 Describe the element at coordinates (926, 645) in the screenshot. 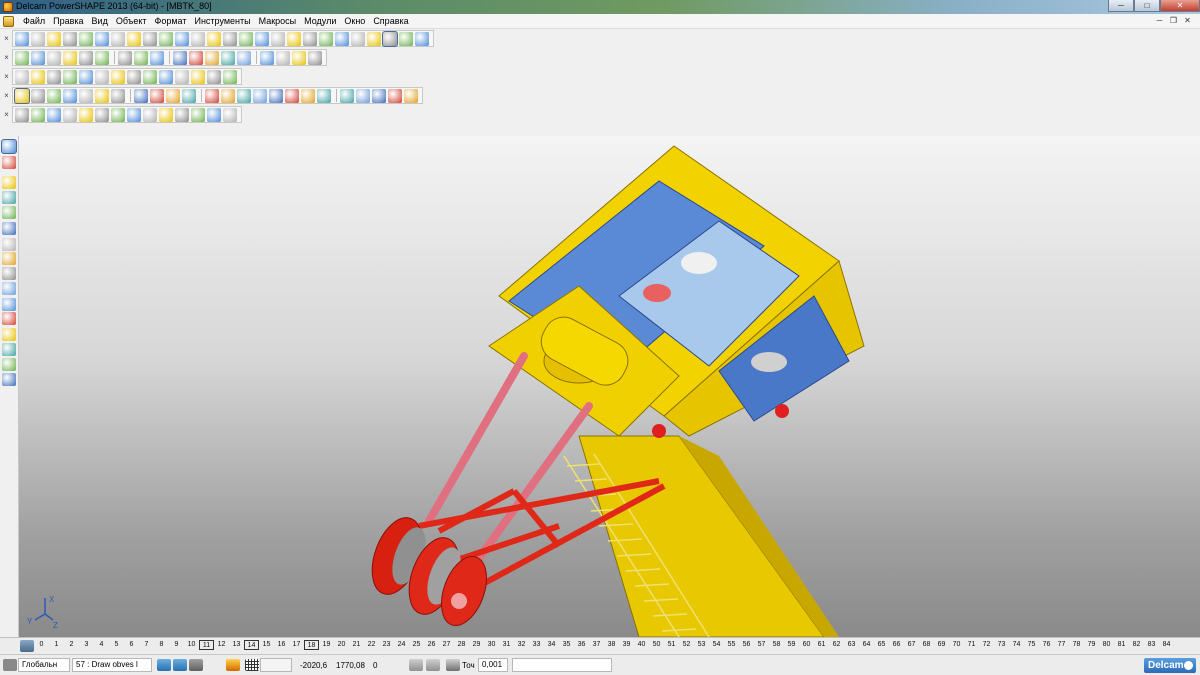

I see `level-number: 68` at that location.